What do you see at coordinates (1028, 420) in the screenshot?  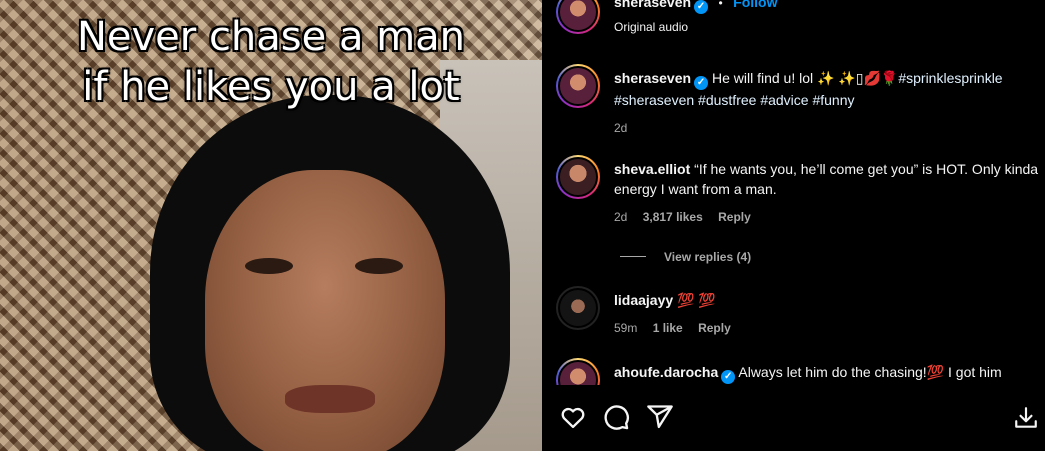 I see `save-icon` at bounding box center [1028, 420].